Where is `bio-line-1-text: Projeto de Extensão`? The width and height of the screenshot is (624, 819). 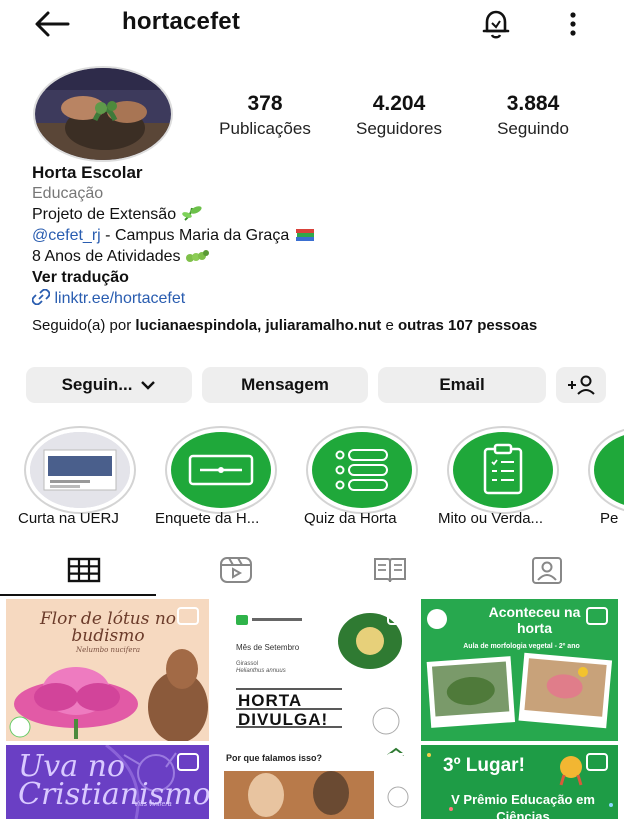 bio-line-1-text: Projeto de Extensão is located at coordinates (104, 214).